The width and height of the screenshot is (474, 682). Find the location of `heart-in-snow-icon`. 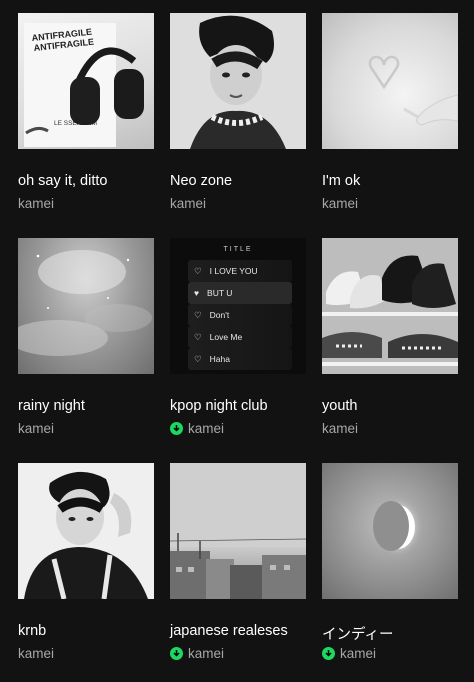

heart-in-snow-icon is located at coordinates (413, 90).